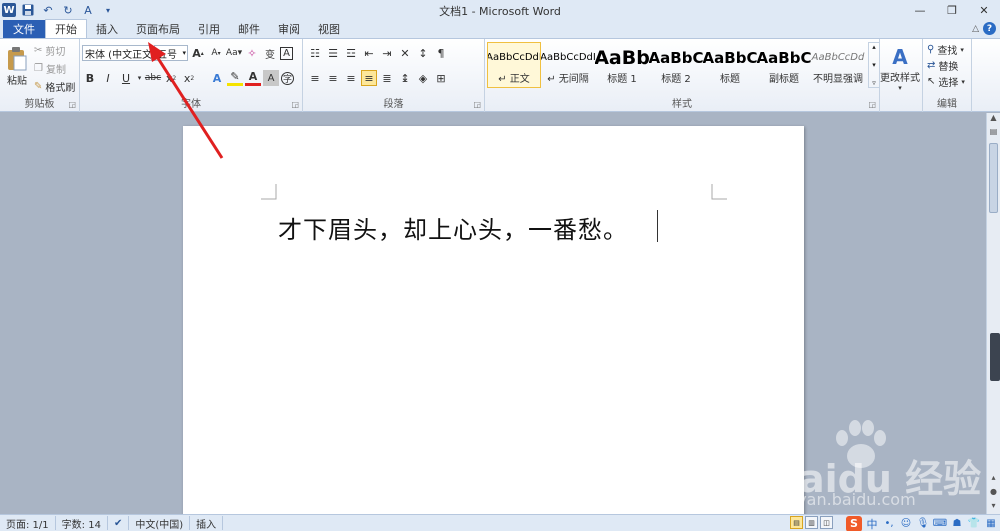 Image resolution: width=1000 pixels, height=531 pixels. I want to click on find-button: ⚲ 查找 ▾, so click(945, 49).